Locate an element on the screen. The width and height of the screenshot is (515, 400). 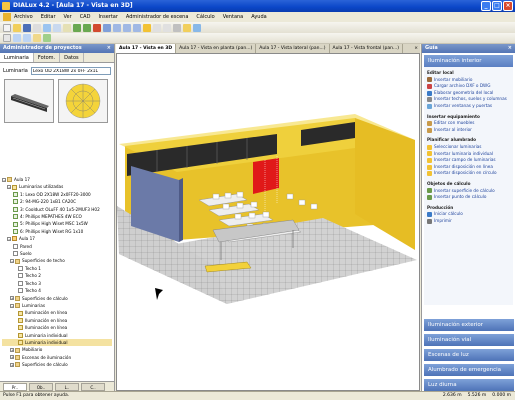
light-scenes-button: Escenas de luz is located at coordinates (469, 355).